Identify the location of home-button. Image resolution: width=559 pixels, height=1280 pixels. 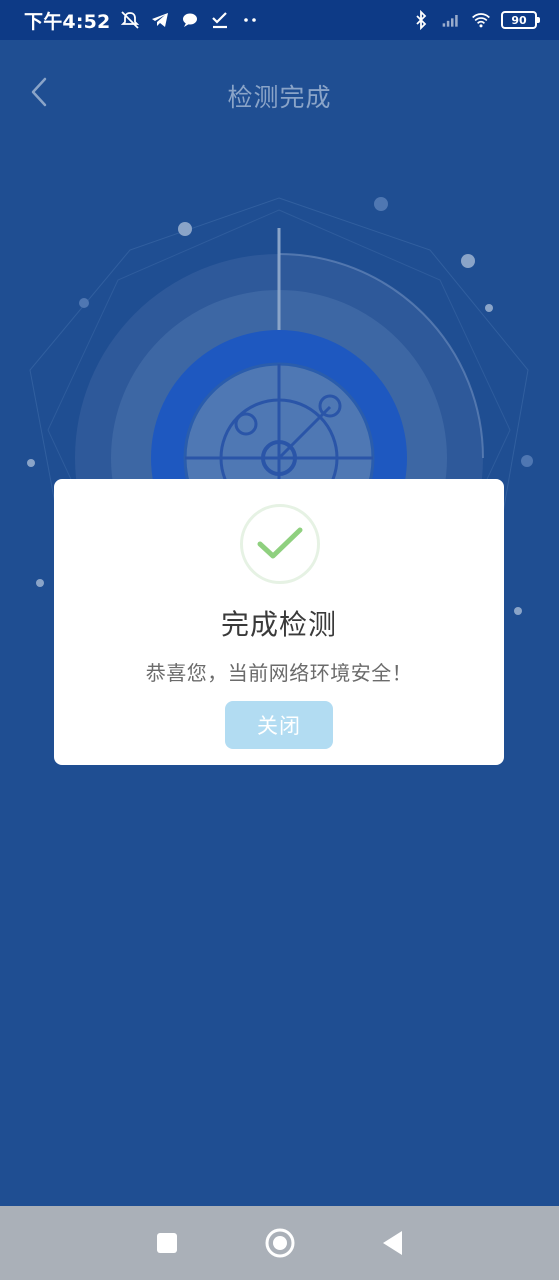
(280, 1243).